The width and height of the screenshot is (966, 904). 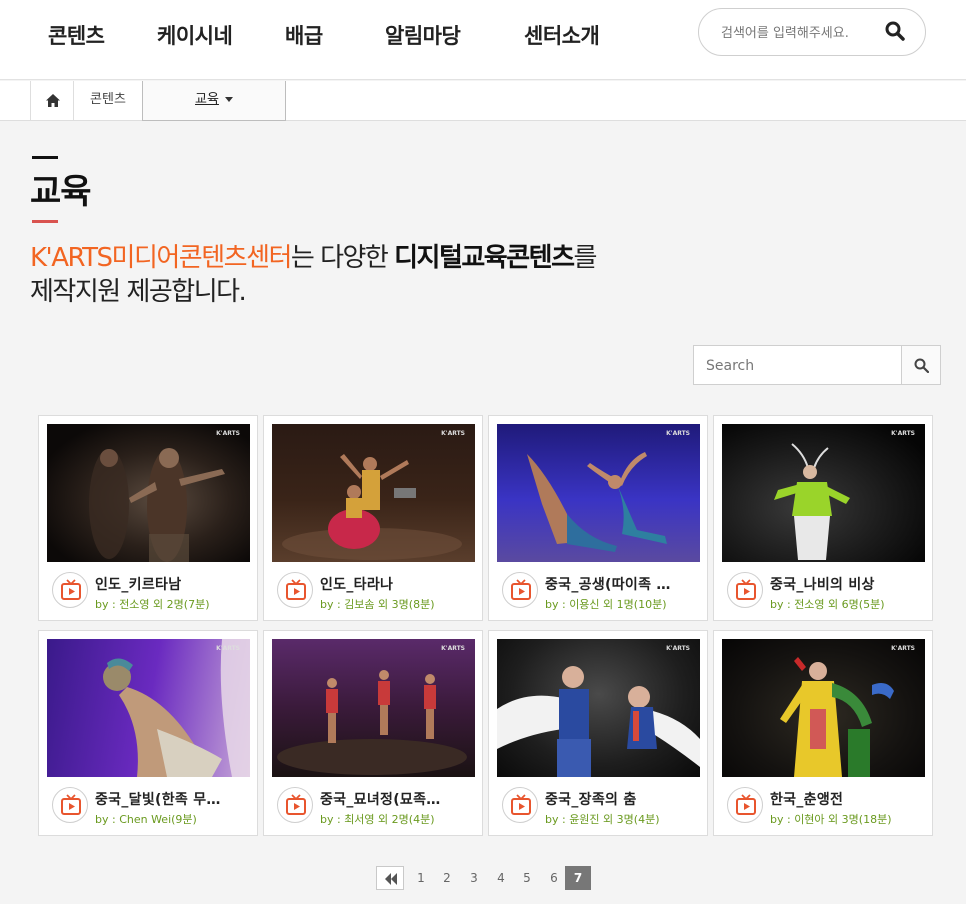 I want to click on video-title: 중국_나비의 비상, so click(x=846, y=584).